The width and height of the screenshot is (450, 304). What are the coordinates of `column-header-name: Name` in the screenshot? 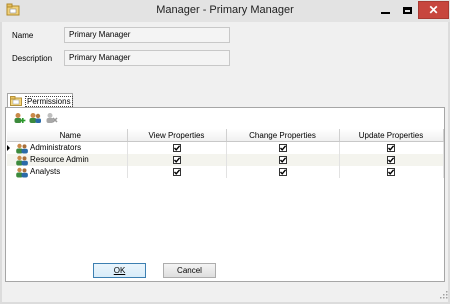 It's located at (71, 135).